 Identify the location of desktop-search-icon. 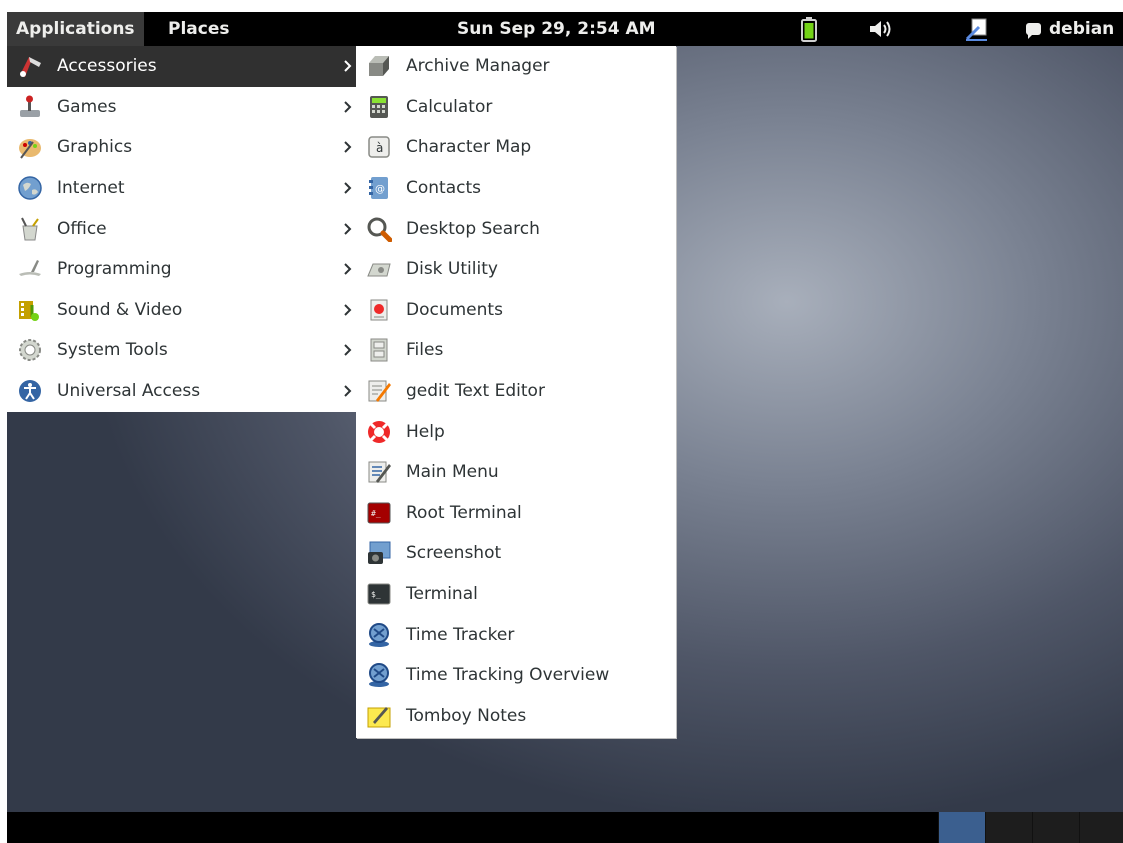
(379, 229).